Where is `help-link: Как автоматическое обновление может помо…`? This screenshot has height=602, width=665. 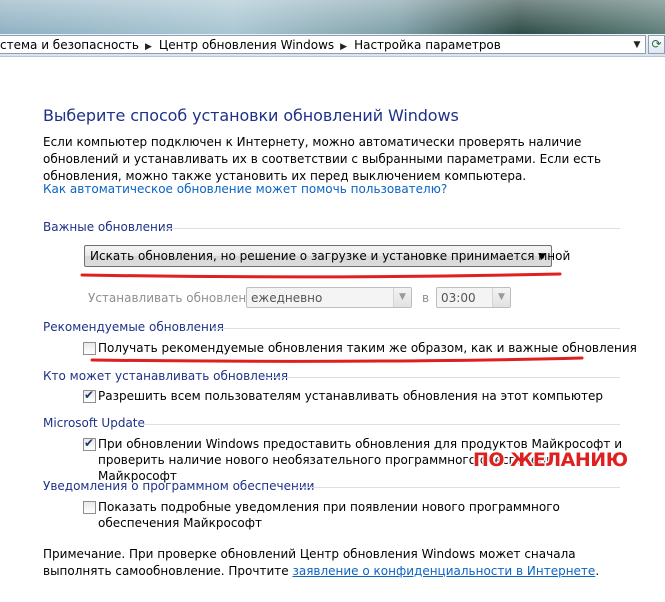
help-link: Как автоматическое обновление может помо… is located at coordinates (245, 189).